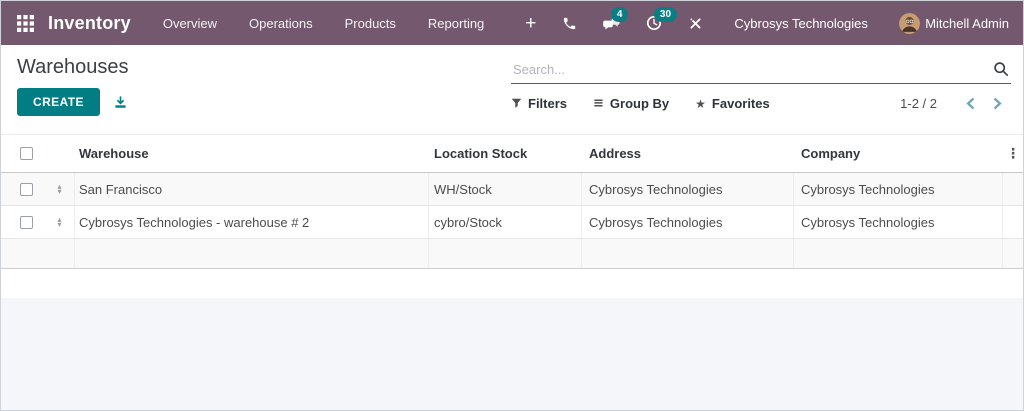 The width and height of the screenshot is (1024, 411). I want to click on column-header-warehouse: Warehouse, so click(252, 153).